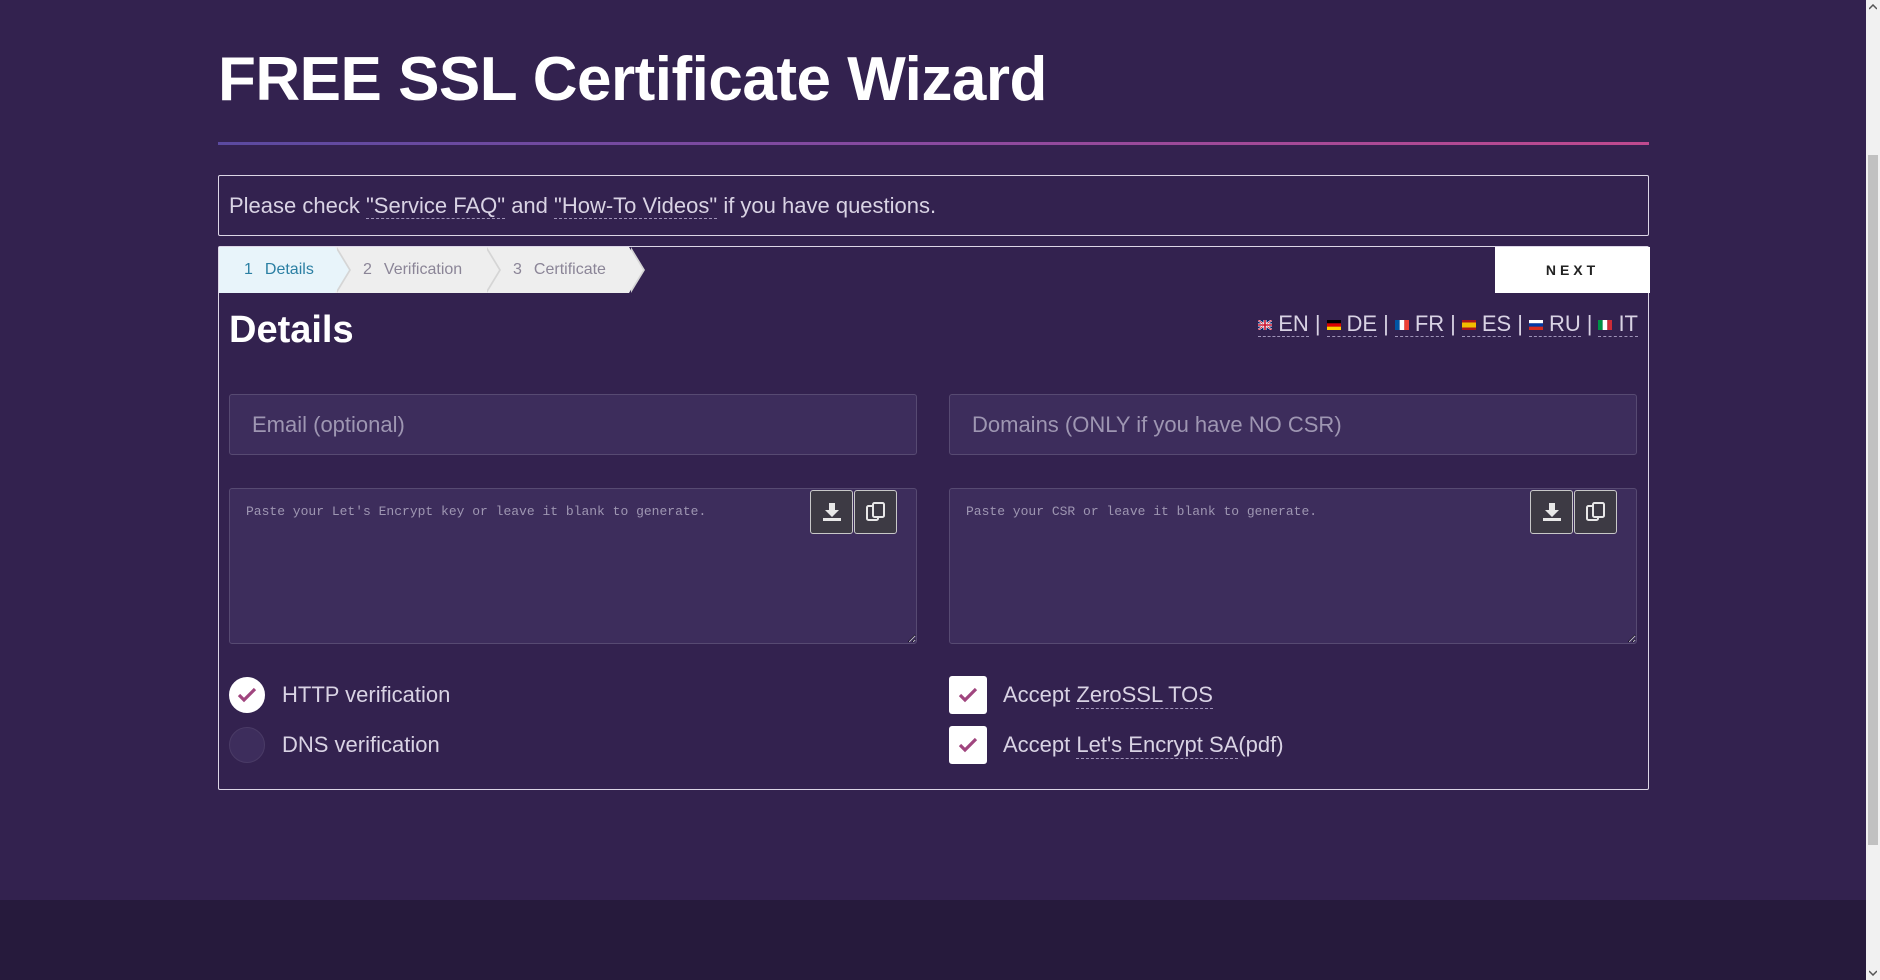  Describe the element at coordinates (1362, 323) in the screenshot. I see `lang-code: DE` at that location.